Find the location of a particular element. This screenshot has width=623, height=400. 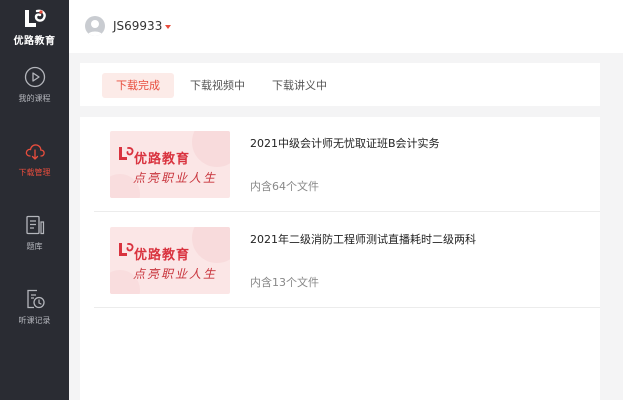

top-header: JS69933 is located at coordinates (346, 26).